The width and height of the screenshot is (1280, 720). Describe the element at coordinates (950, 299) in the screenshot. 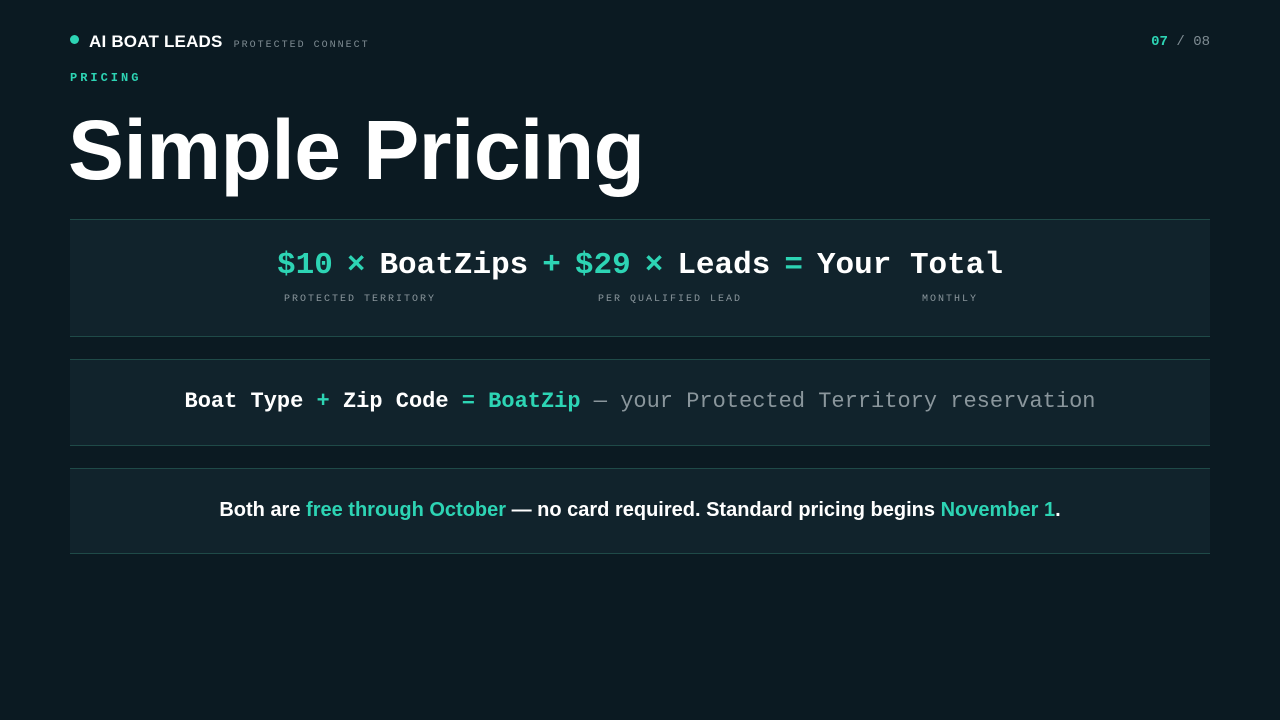

I see `caption-monthly: MONTHLY` at that location.